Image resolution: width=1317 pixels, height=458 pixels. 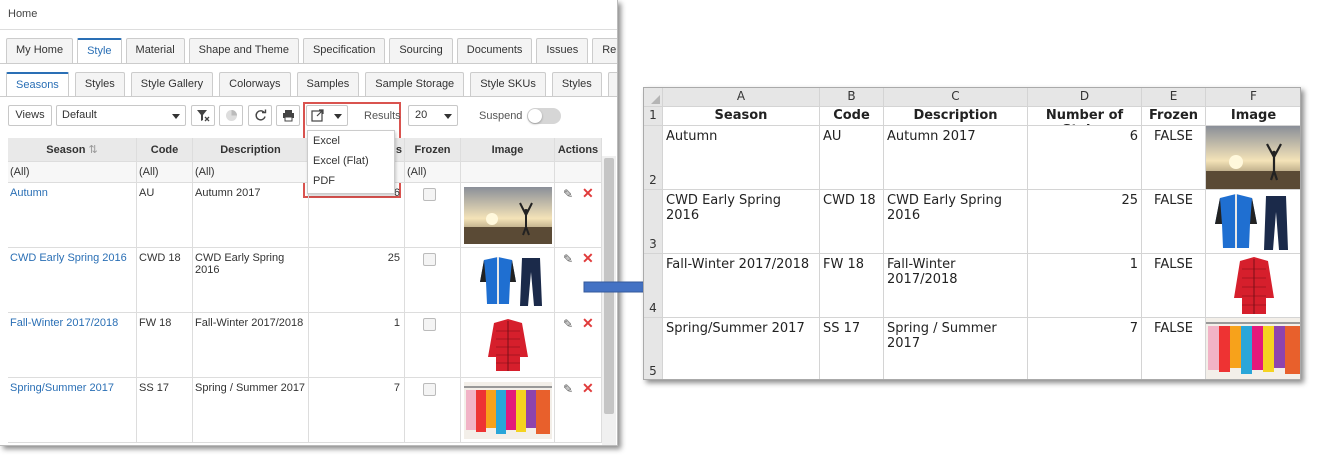 I want to click on views-button: Views, so click(x=30, y=115).